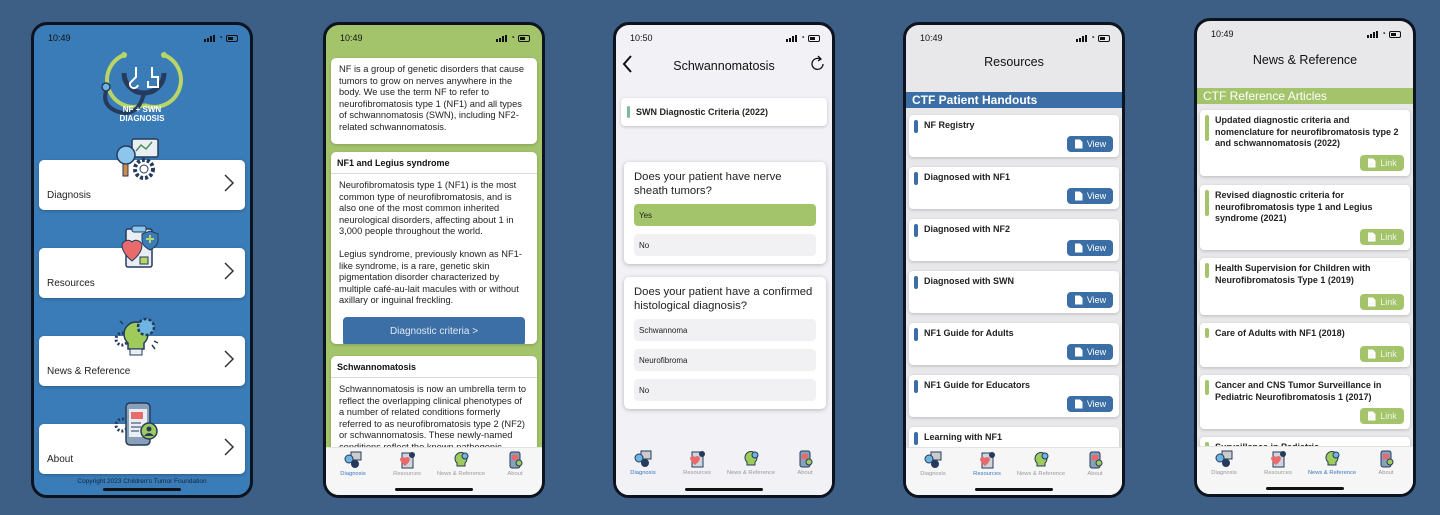 This screenshot has width=1440, height=515. Describe the element at coordinates (697, 459) in the screenshot. I see `resources-tab-icon` at that location.